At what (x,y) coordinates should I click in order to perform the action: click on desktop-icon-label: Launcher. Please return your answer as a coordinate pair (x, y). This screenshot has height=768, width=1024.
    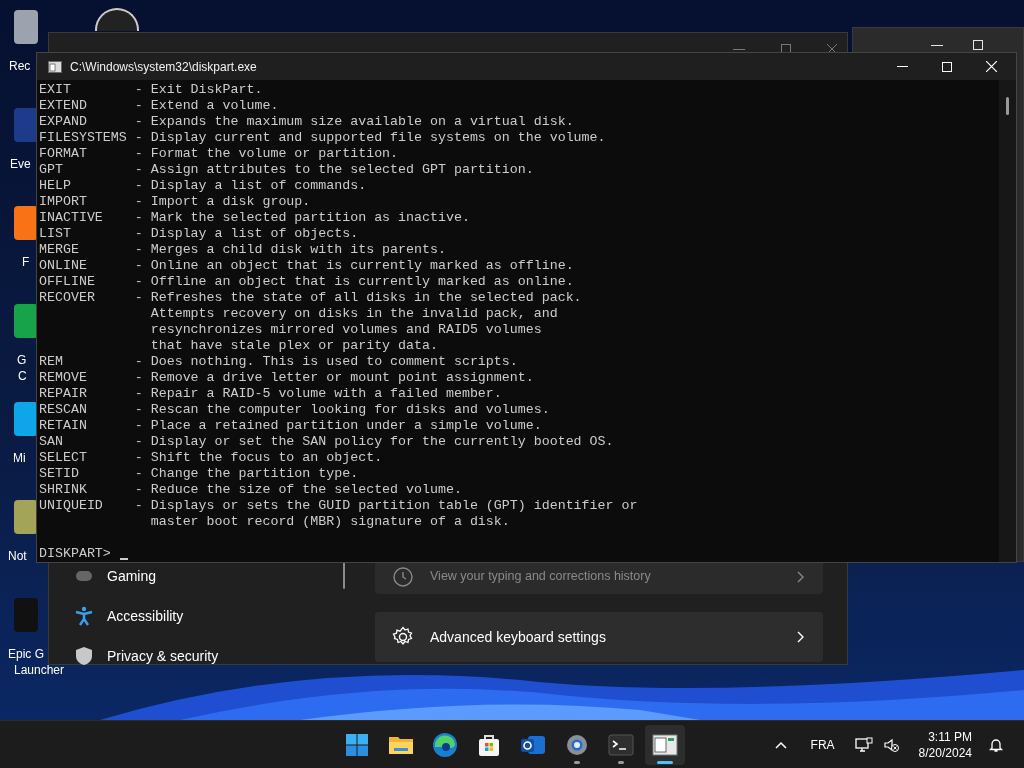
    Looking at the image, I should click on (39, 670).